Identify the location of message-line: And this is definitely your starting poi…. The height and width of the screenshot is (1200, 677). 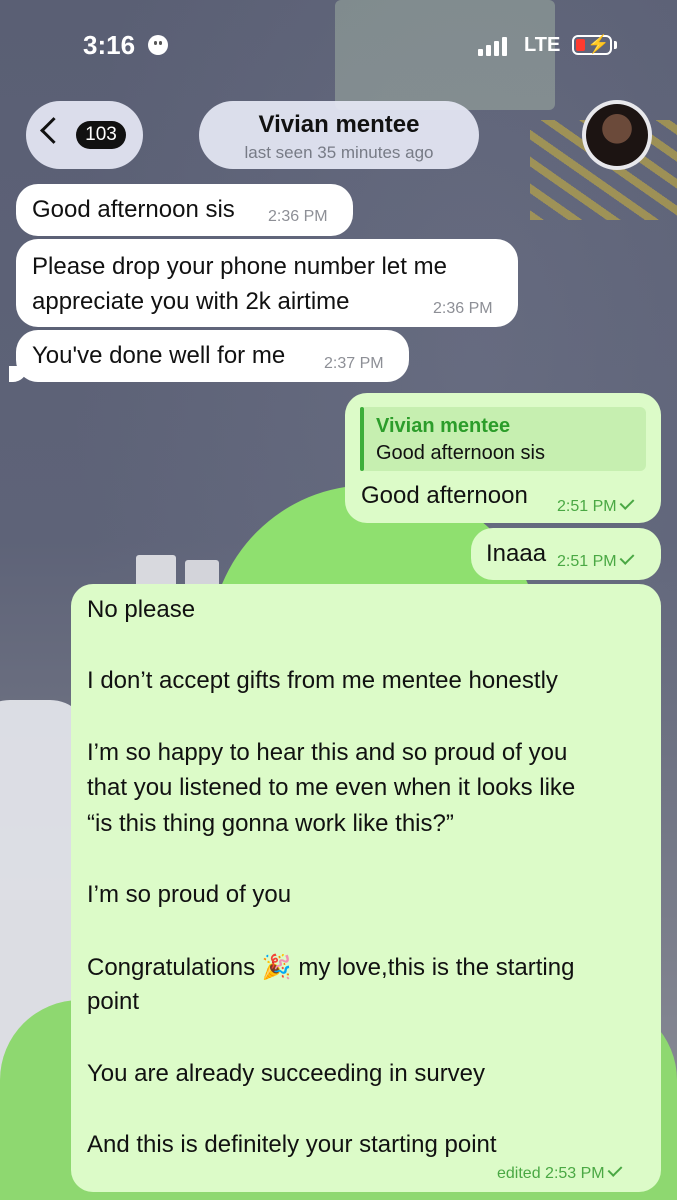
(292, 1144).